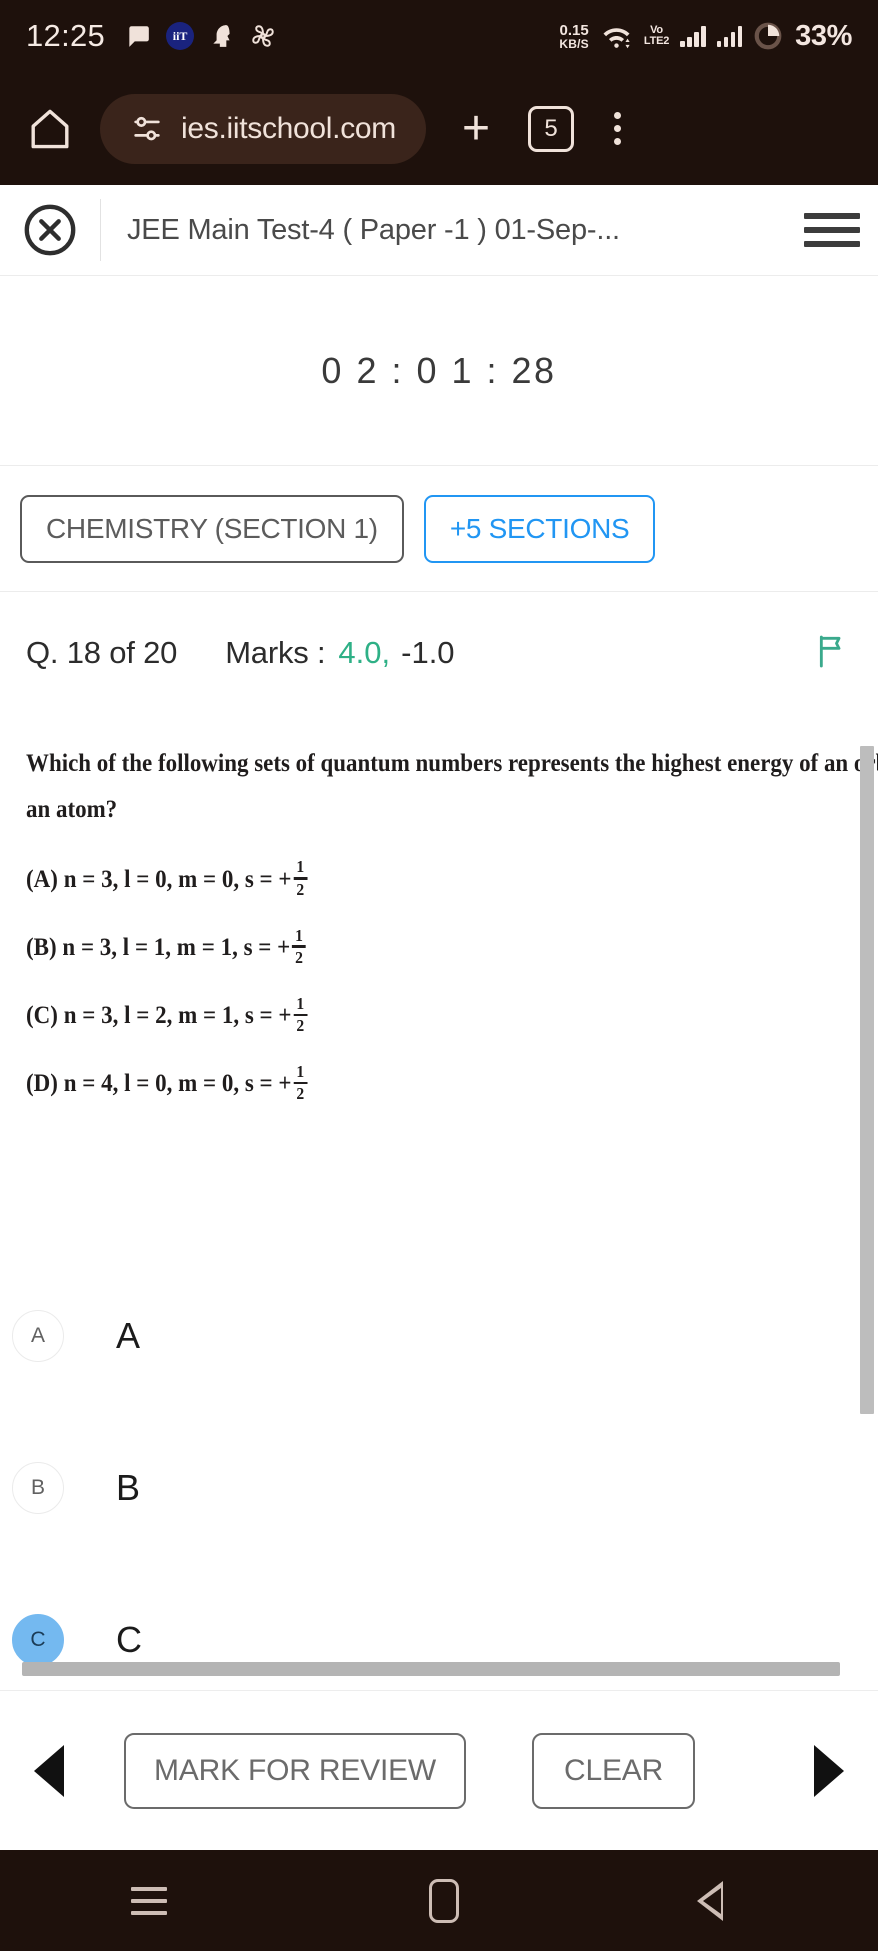 This screenshot has height=1951, width=878. What do you see at coordinates (176, 947) in the screenshot?
I see `option-b-body: n = 3, l = 1, m = 1, s = +` at bounding box center [176, 947].